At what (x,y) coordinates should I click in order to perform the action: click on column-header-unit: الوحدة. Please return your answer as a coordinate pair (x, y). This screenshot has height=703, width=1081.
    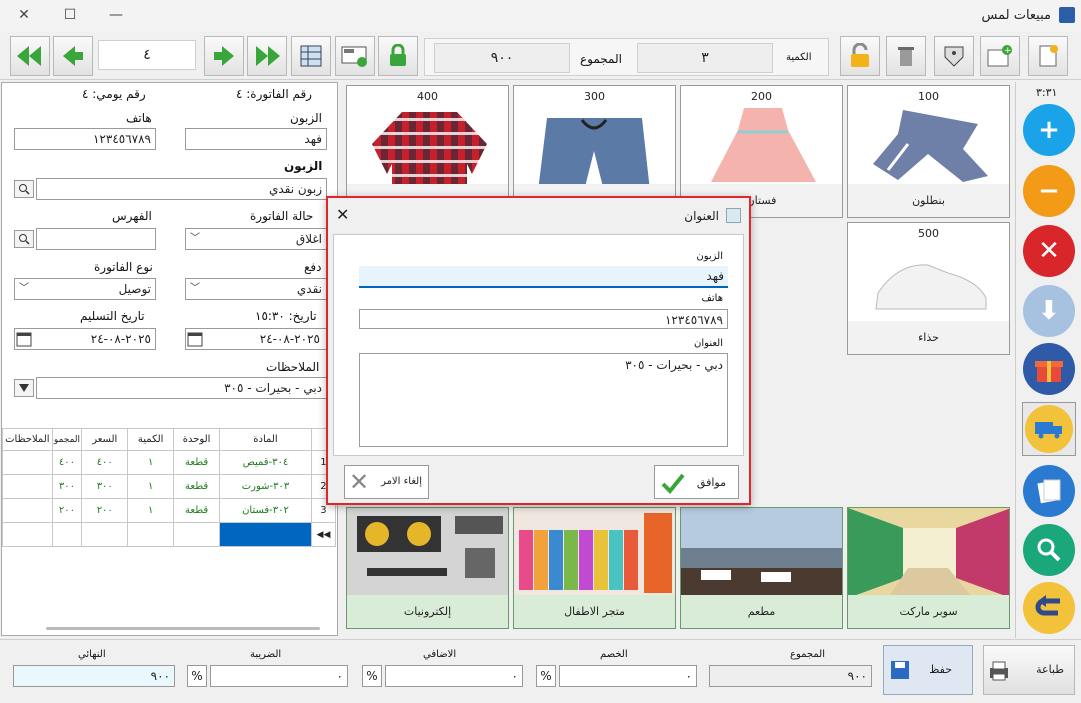
    Looking at the image, I should click on (197, 439).